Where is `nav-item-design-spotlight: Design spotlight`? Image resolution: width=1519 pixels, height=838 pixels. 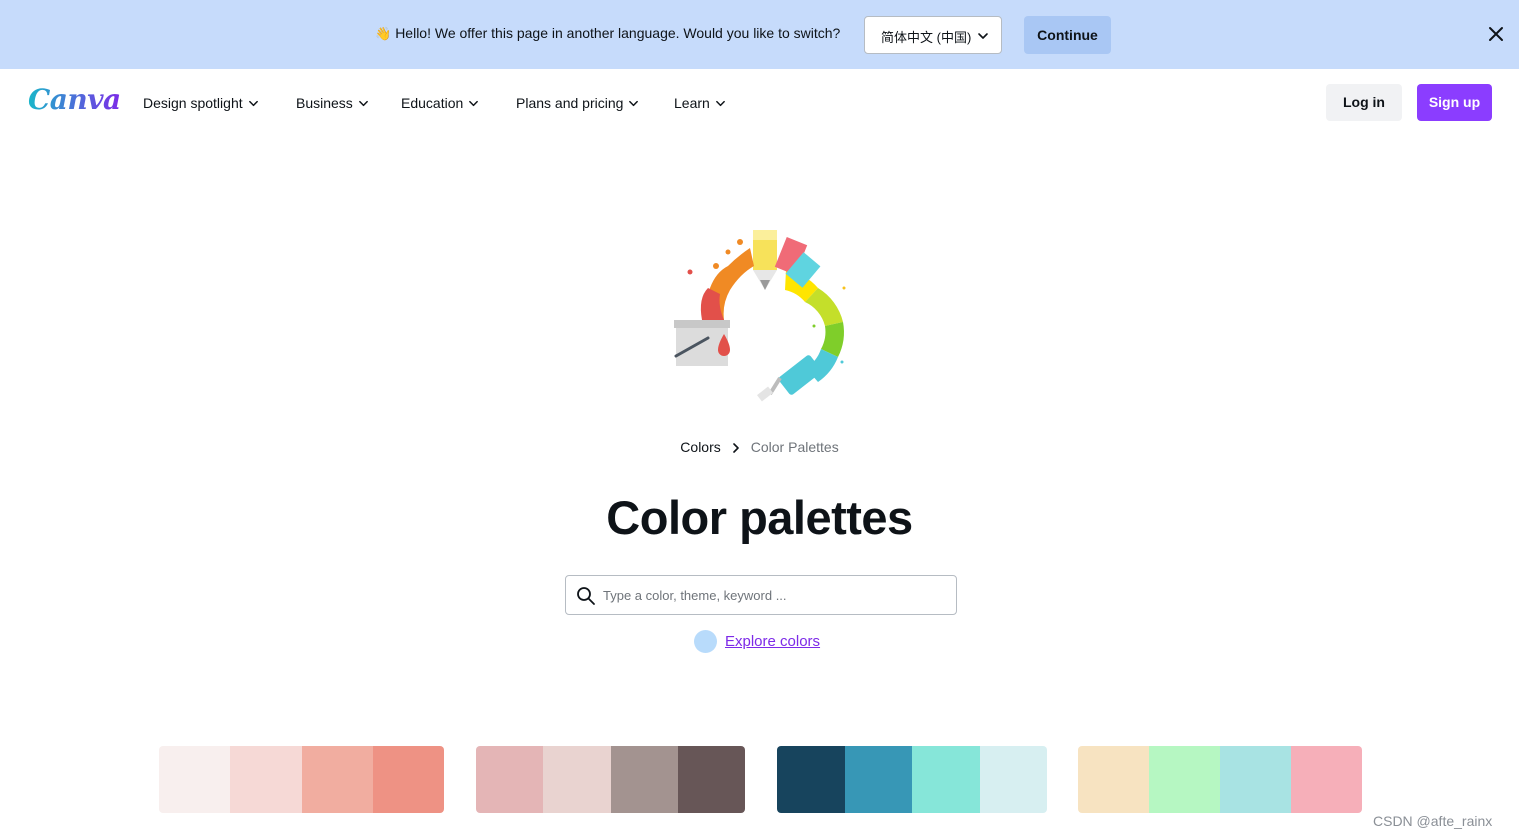
nav-item-design-spotlight: Design spotlight is located at coordinates (201, 103).